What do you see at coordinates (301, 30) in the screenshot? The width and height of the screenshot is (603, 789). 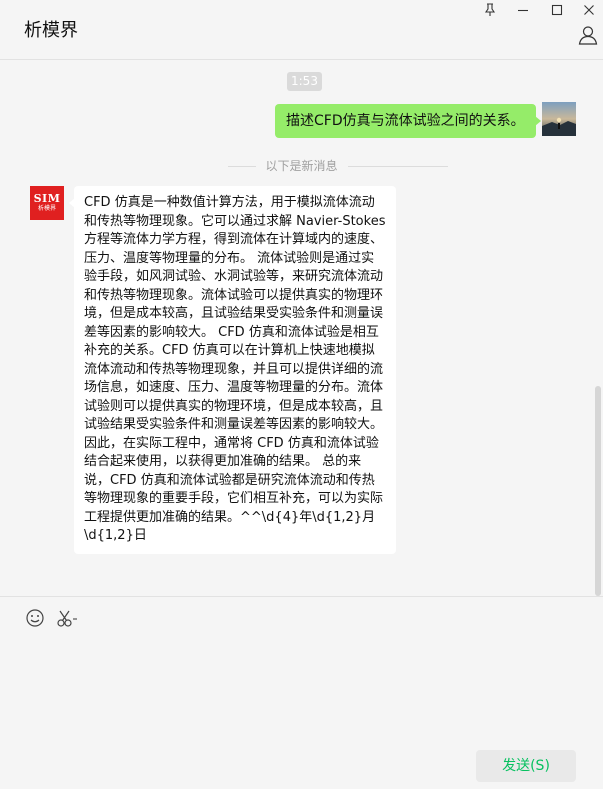 I see `title-bar: 析模界` at bounding box center [301, 30].